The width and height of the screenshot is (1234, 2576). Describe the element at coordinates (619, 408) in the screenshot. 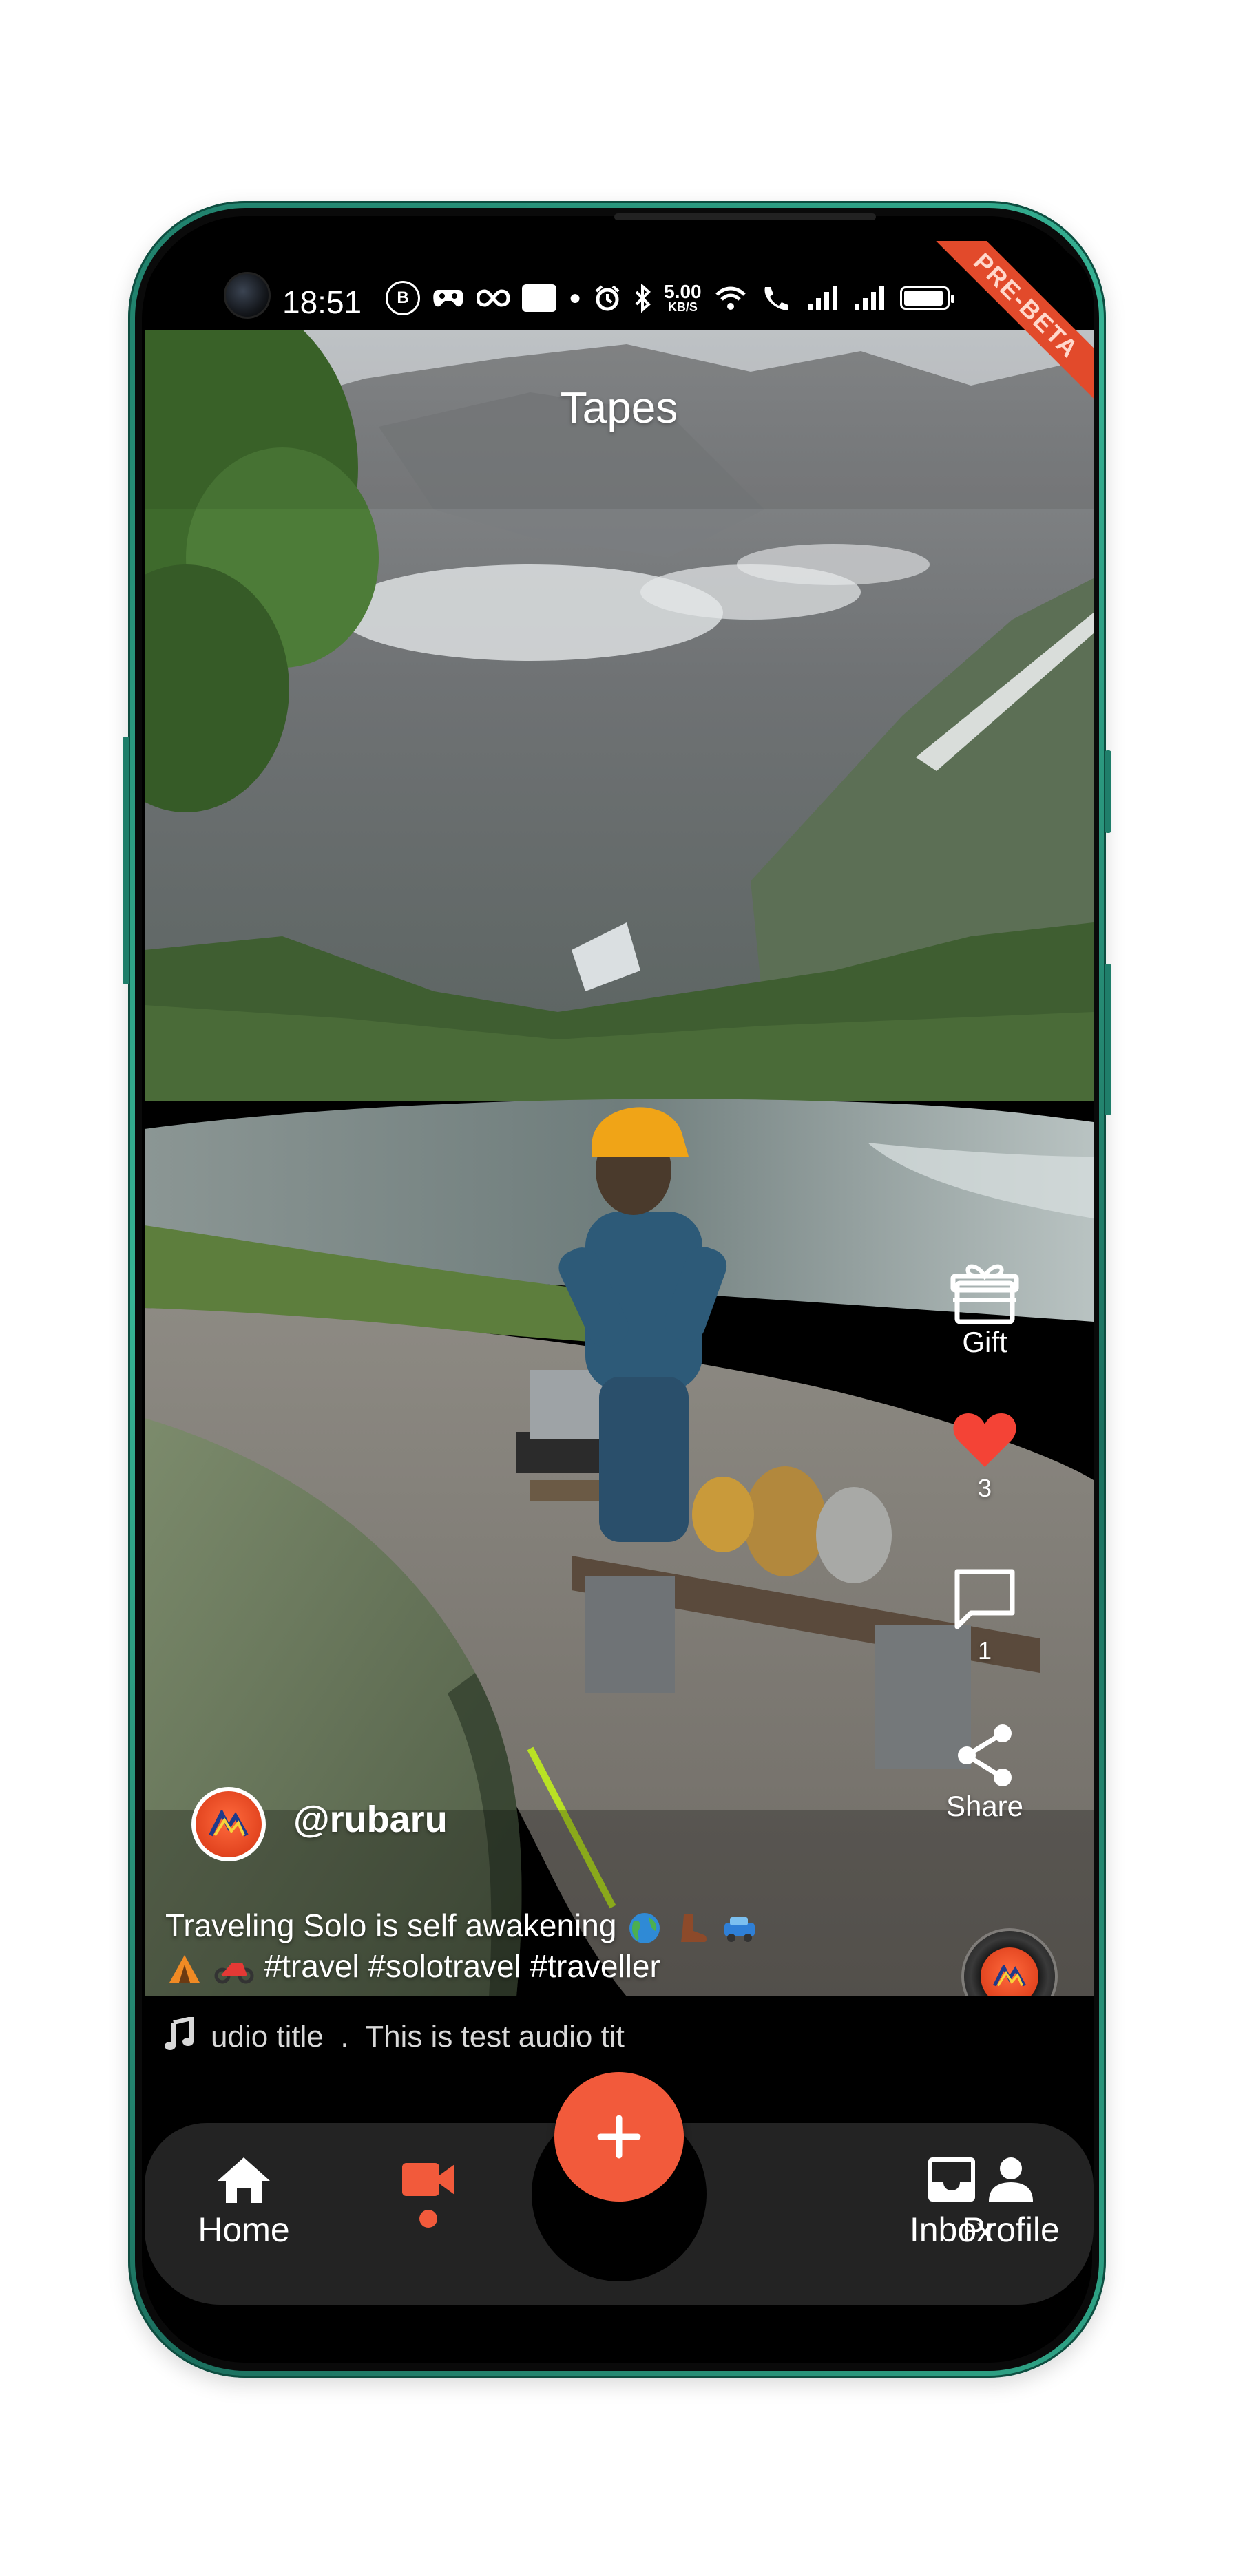

I see `page-title: Tapes` at that location.